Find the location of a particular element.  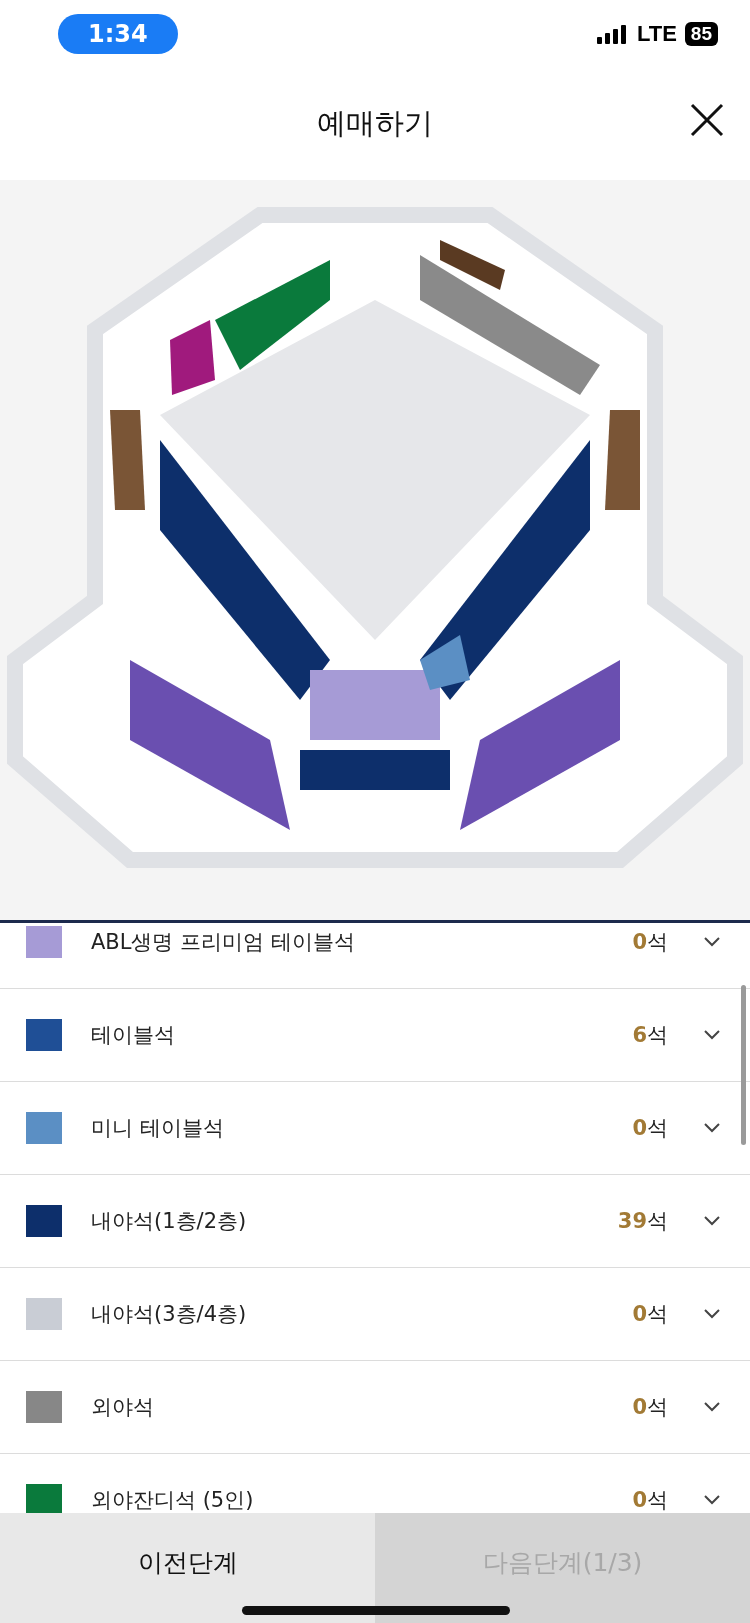

close-icon is located at coordinates (707, 120).